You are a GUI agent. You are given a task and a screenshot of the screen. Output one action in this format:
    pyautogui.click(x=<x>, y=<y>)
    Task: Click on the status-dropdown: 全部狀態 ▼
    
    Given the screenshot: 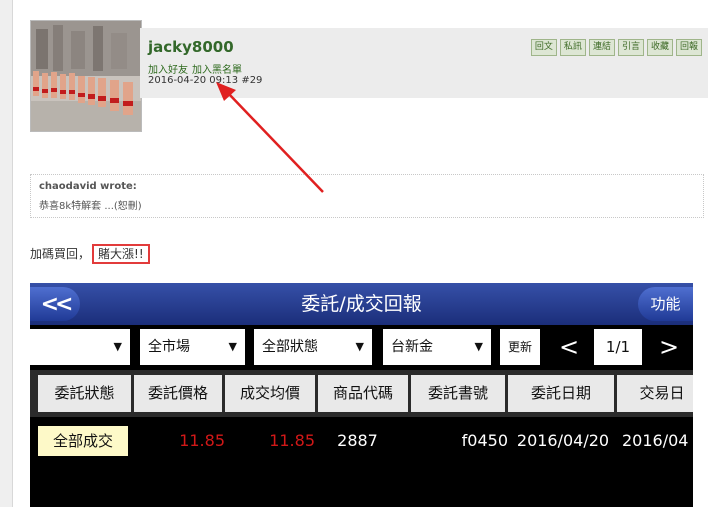 What is the action you would take?
    pyautogui.click(x=313, y=347)
    